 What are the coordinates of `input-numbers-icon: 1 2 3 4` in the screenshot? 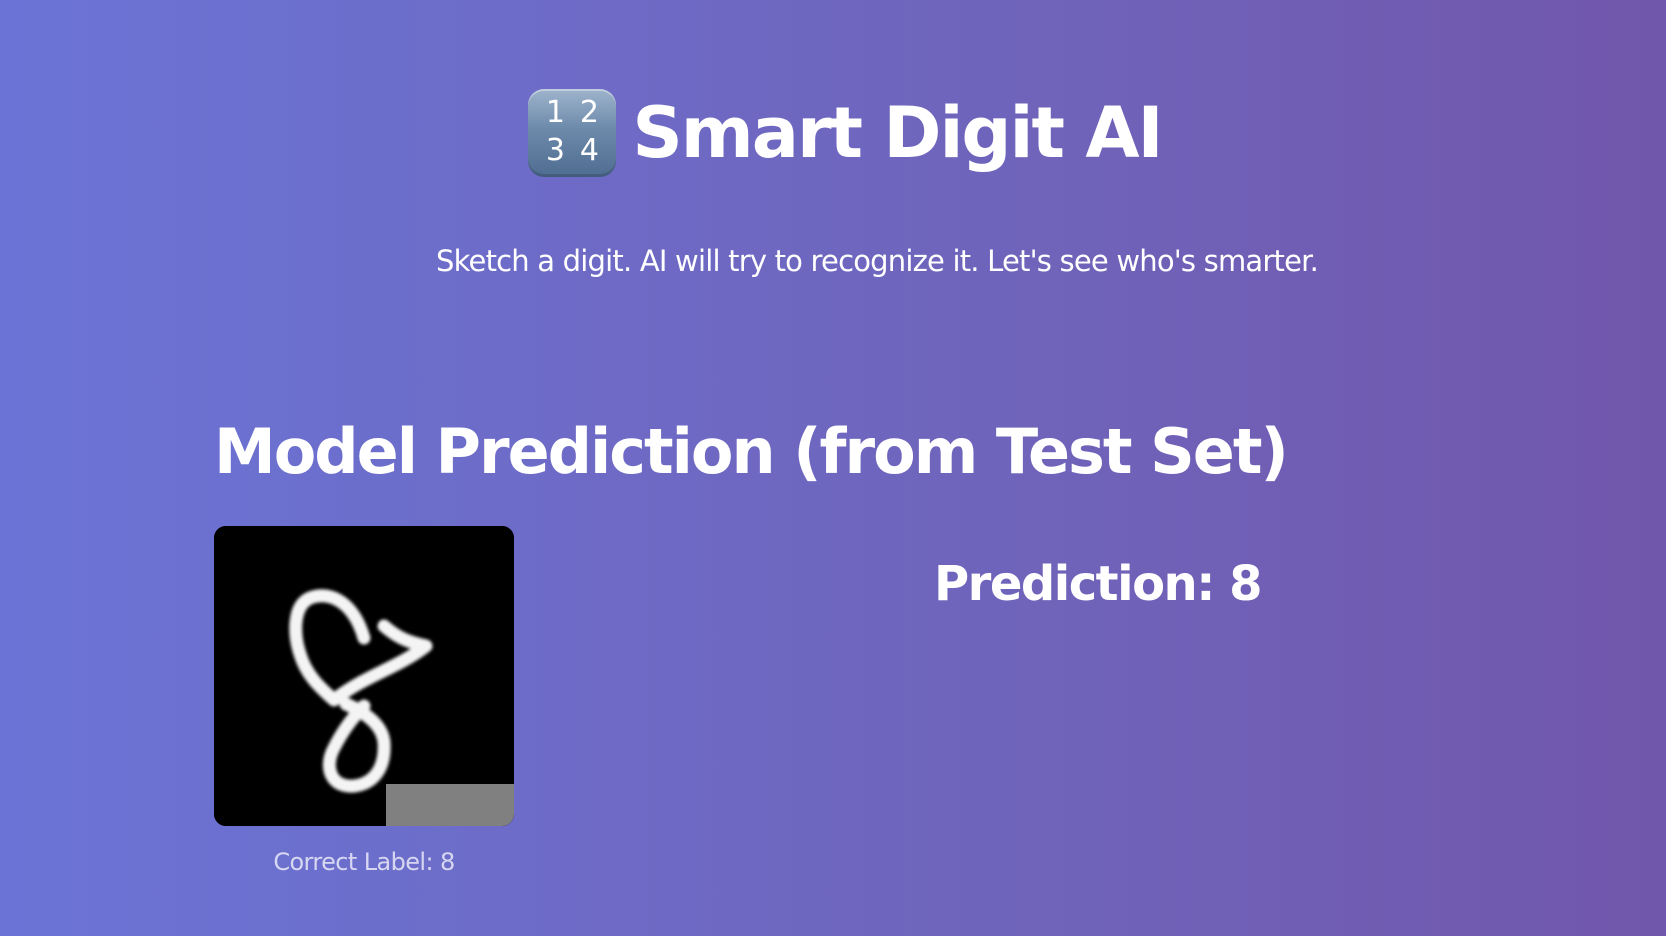 It's located at (572, 133).